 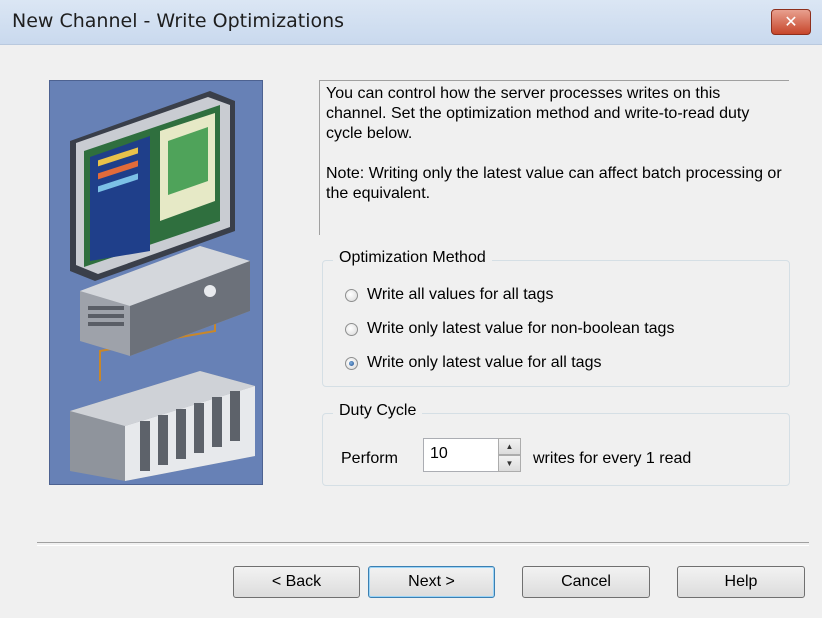 I want to click on spin-up-icon: ▲, so click(x=509, y=446).